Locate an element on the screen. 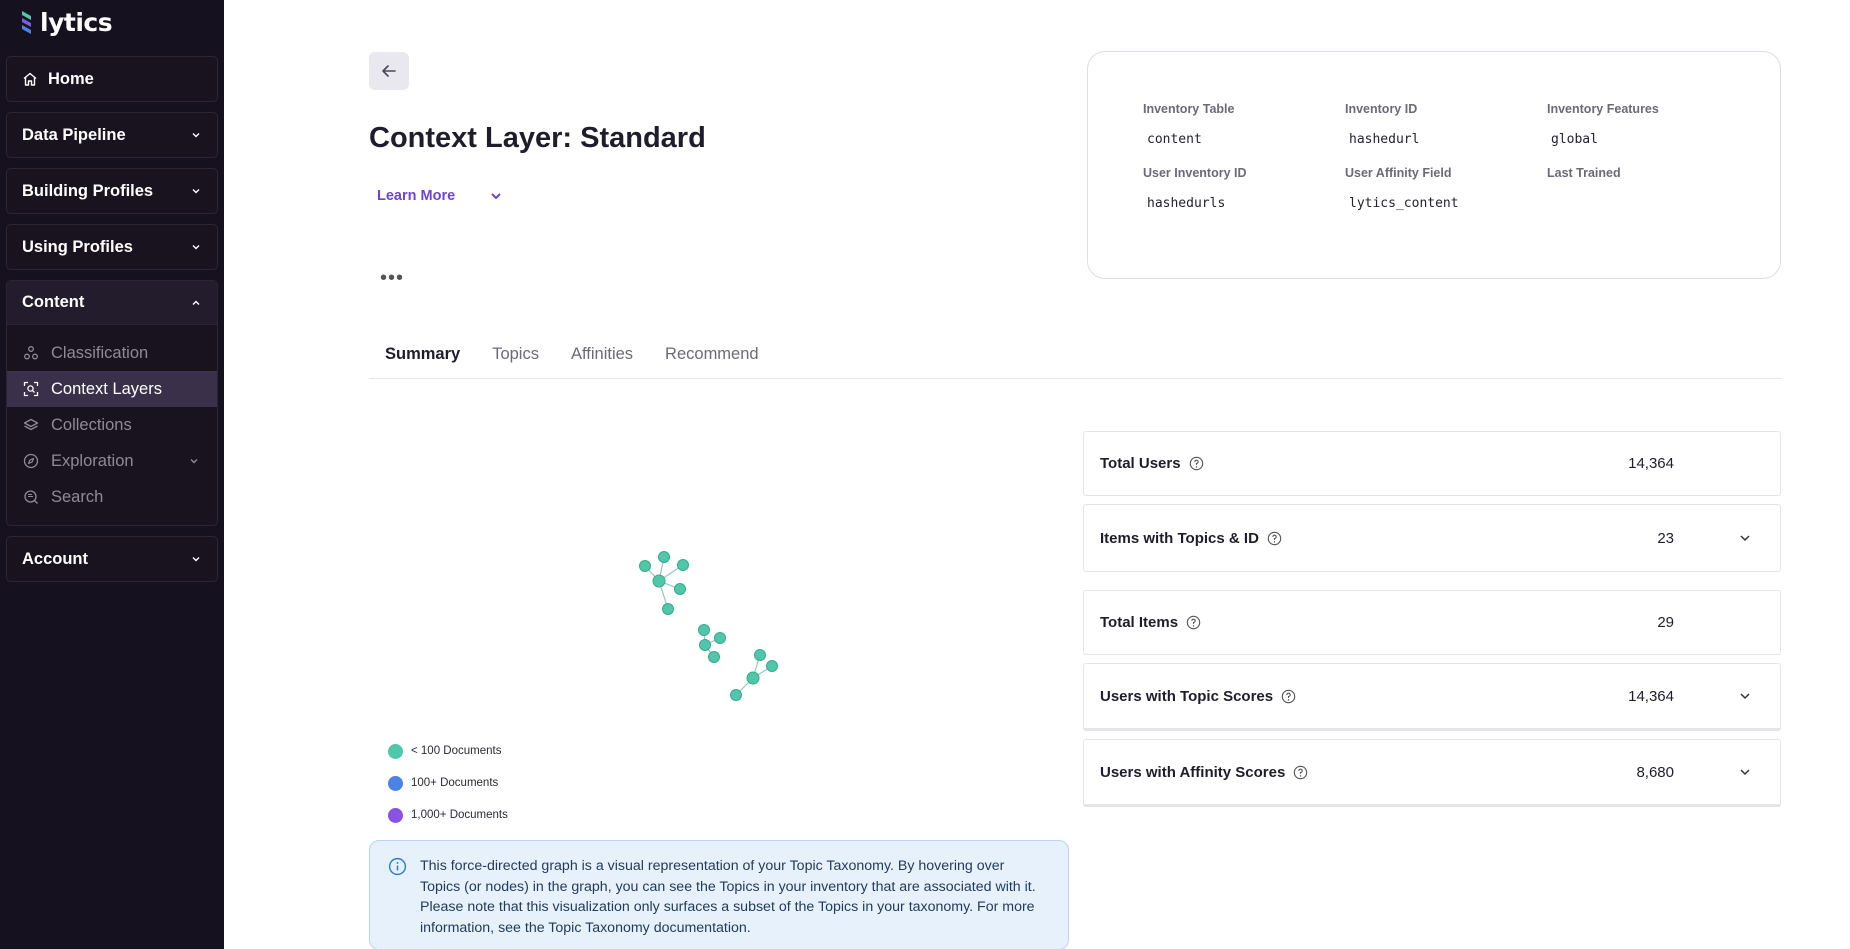 This screenshot has width=1850, height=949. nav-account-label: Account is located at coordinates (55, 558).